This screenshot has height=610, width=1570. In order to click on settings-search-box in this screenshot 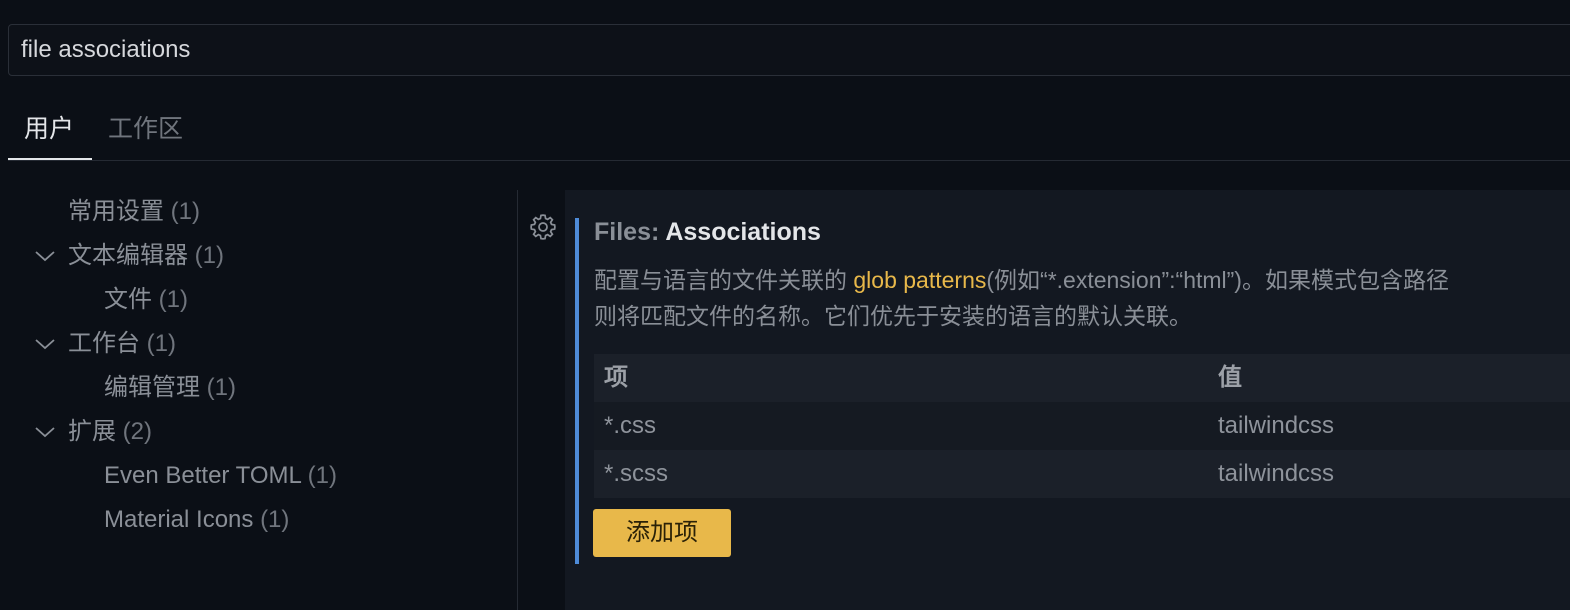, I will do `click(789, 50)`.